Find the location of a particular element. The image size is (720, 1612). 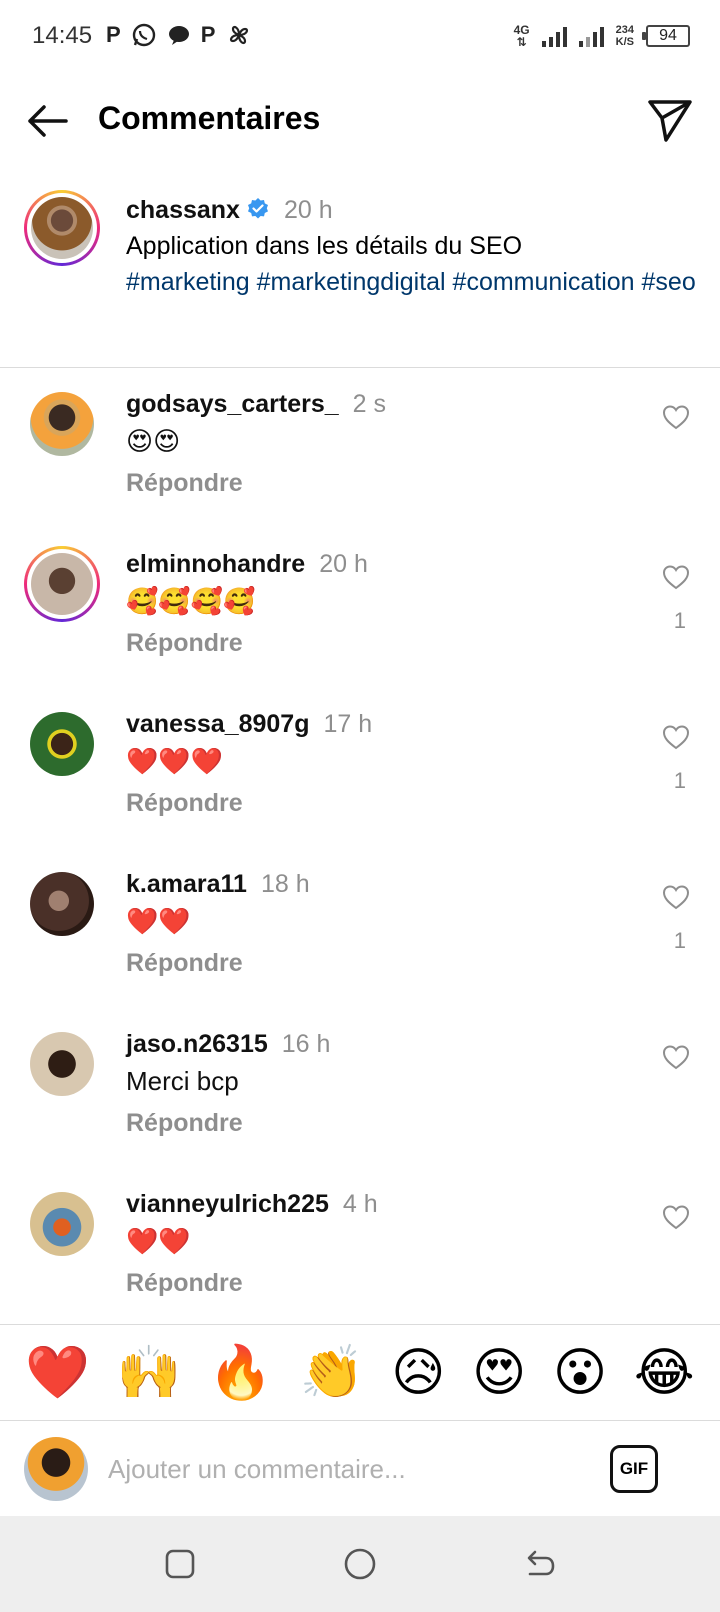

home-icon is located at coordinates (360, 1564).